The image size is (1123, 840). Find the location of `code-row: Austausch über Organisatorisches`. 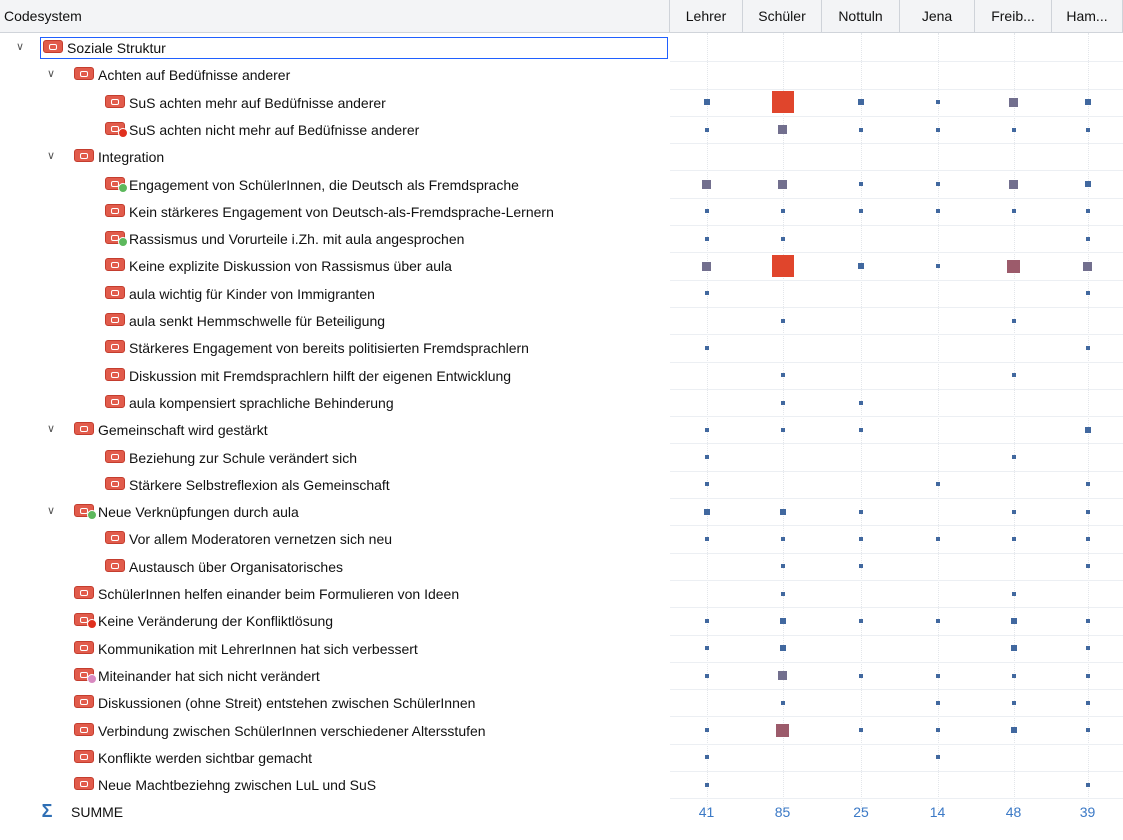

code-row: Austausch über Organisatorisches is located at coordinates (561, 567).